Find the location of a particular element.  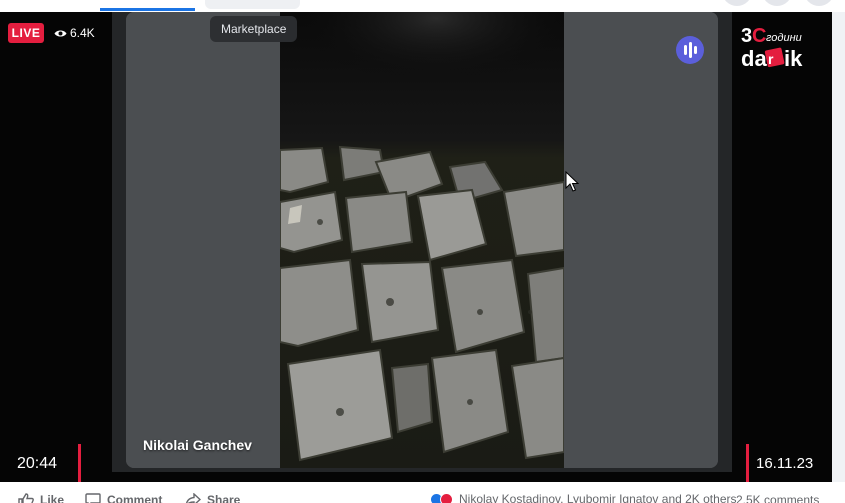

audio-levels-button is located at coordinates (690, 50).